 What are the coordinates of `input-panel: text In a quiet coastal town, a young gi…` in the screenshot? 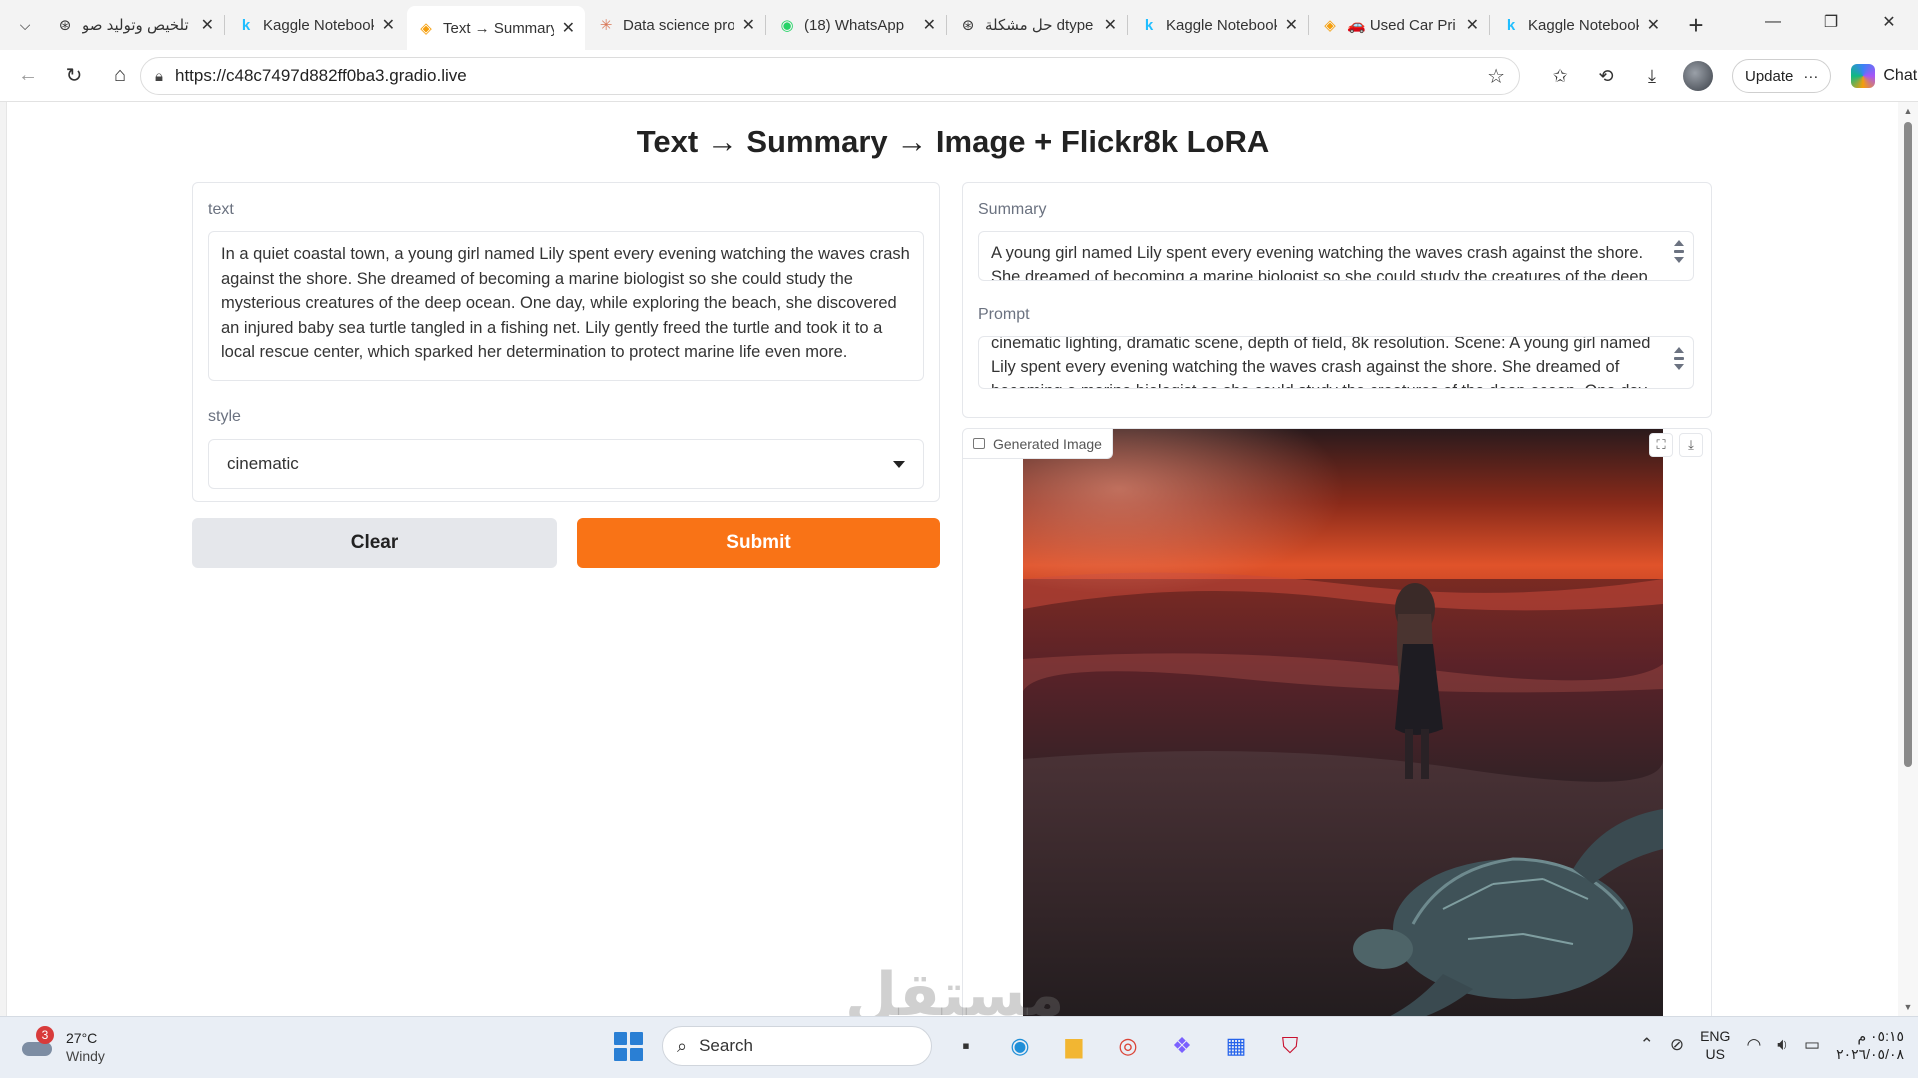 It's located at (566, 342).